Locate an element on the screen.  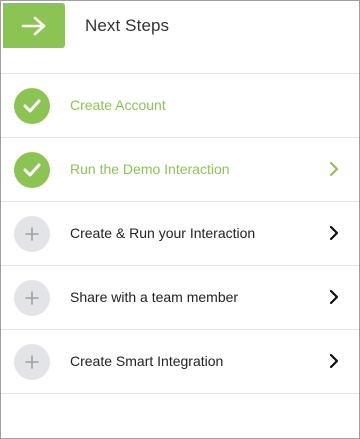
step-share-team-member: Share with a team member is located at coordinates (180, 298).